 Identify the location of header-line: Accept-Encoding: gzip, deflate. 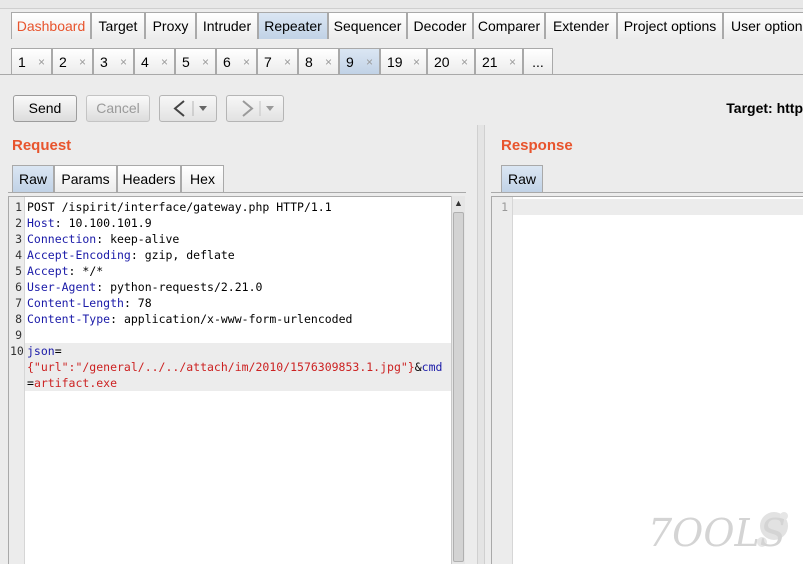
(131, 255).